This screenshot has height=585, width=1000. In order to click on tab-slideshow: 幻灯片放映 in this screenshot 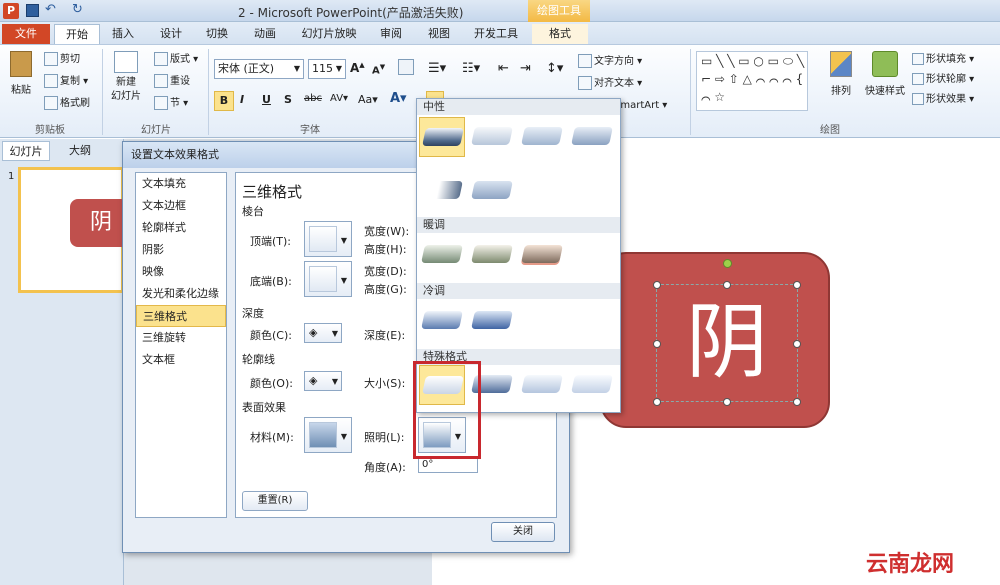, I will do `click(329, 34)`.